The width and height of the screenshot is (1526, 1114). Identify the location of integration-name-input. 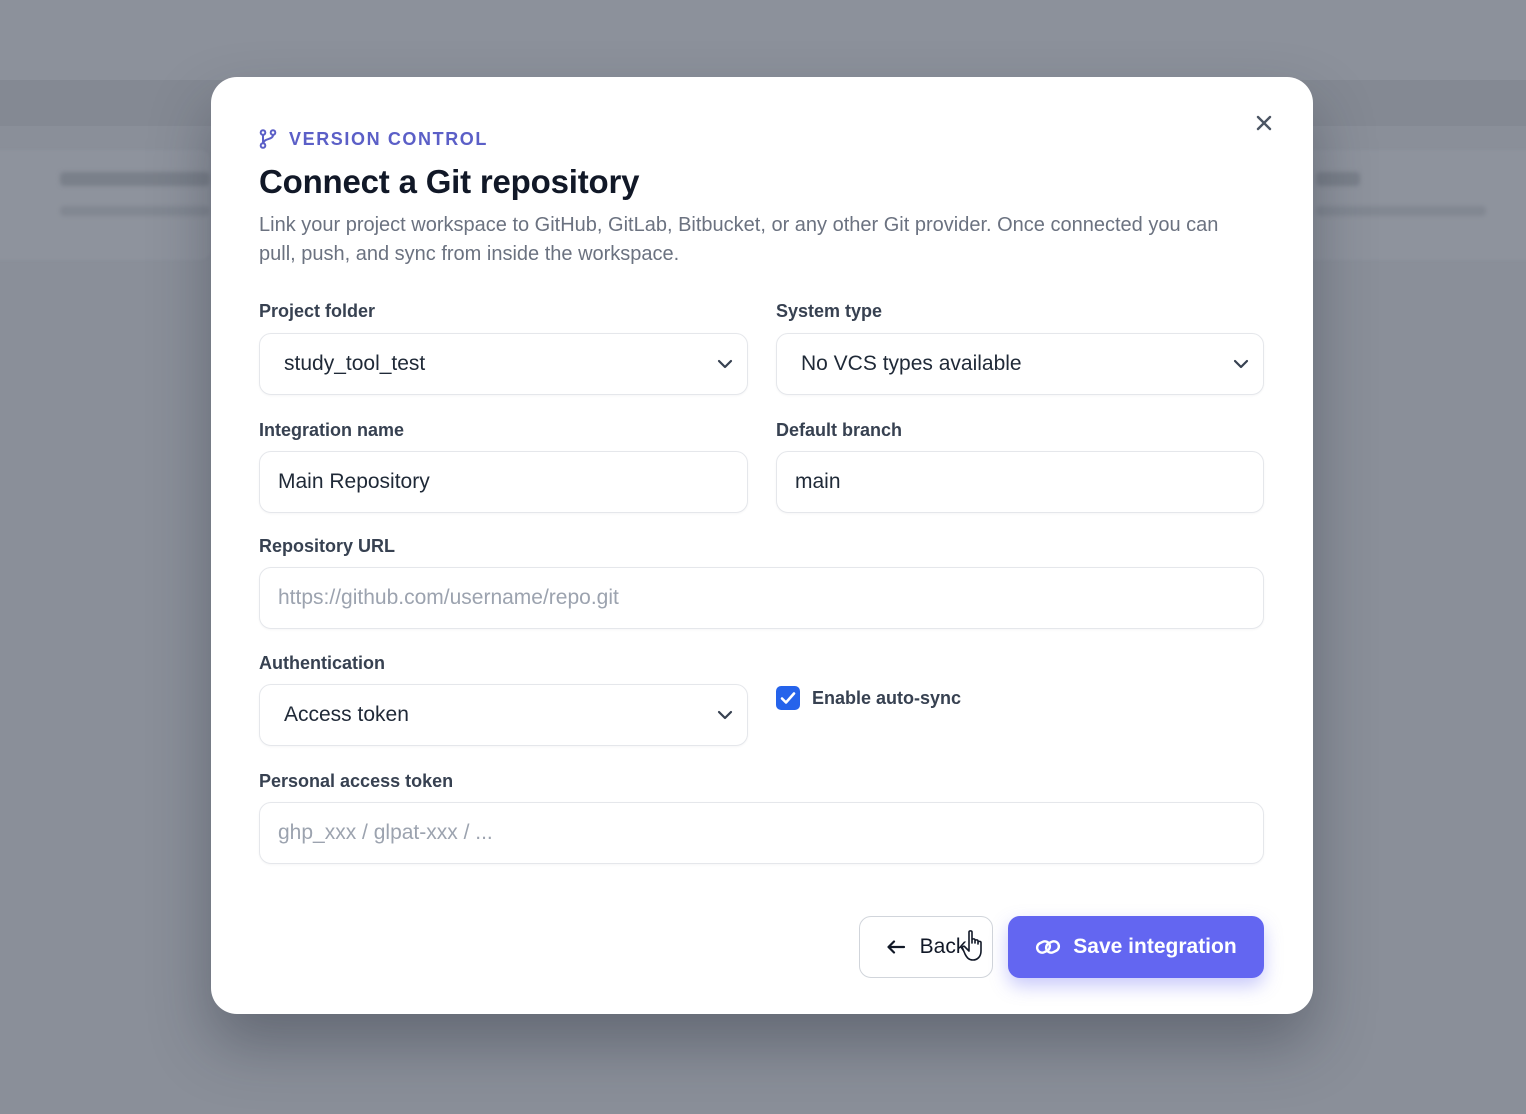
(503, 482).